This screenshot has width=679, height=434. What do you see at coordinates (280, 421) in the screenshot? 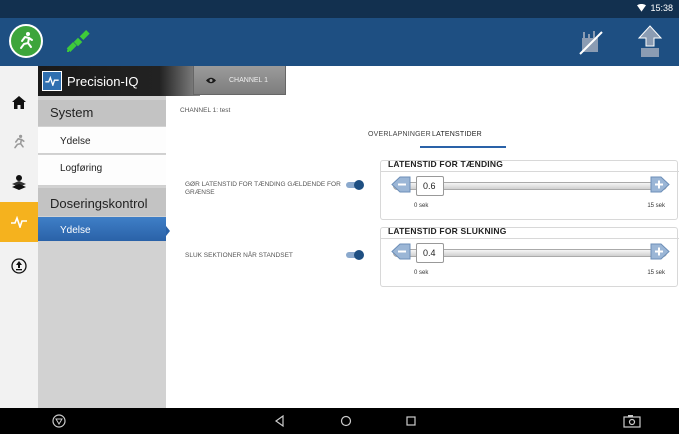
I see `back-icon` at bounding box center [280, 421].